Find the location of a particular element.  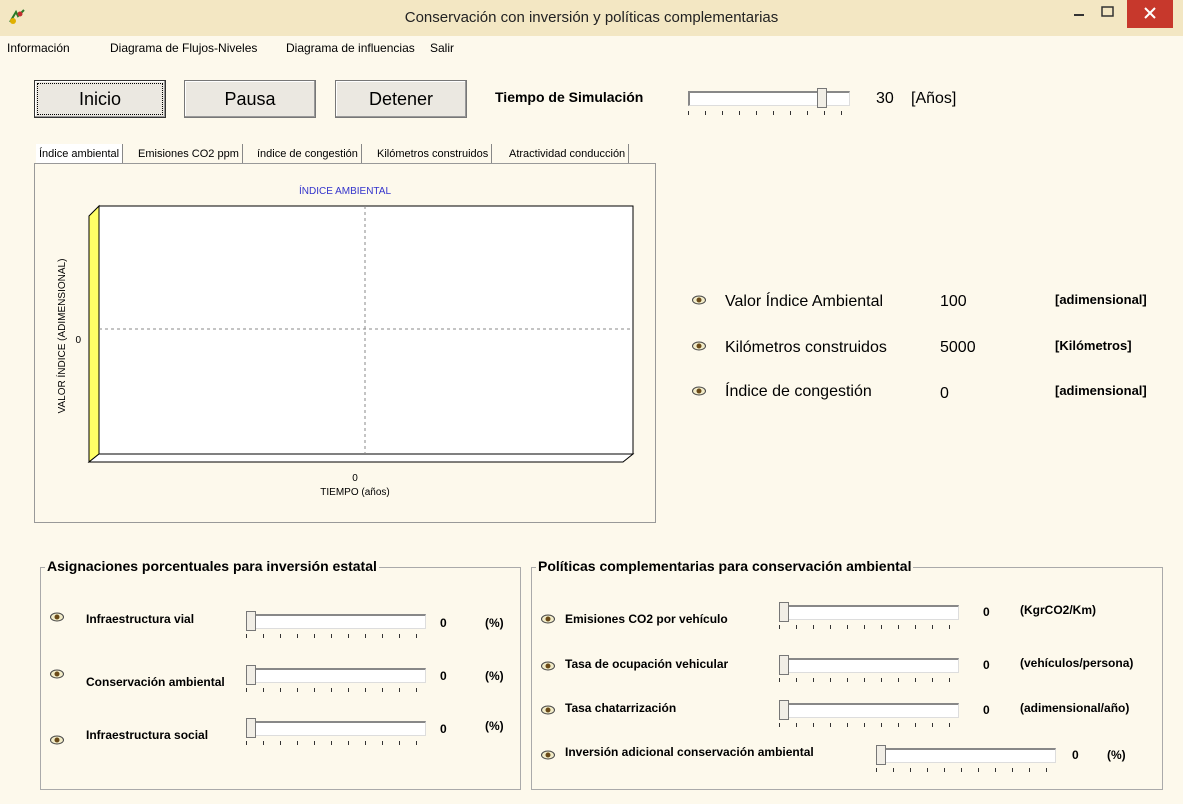

menu-diagrama-influencias: Diagrama de influencias is located at coordinates (350, 48).